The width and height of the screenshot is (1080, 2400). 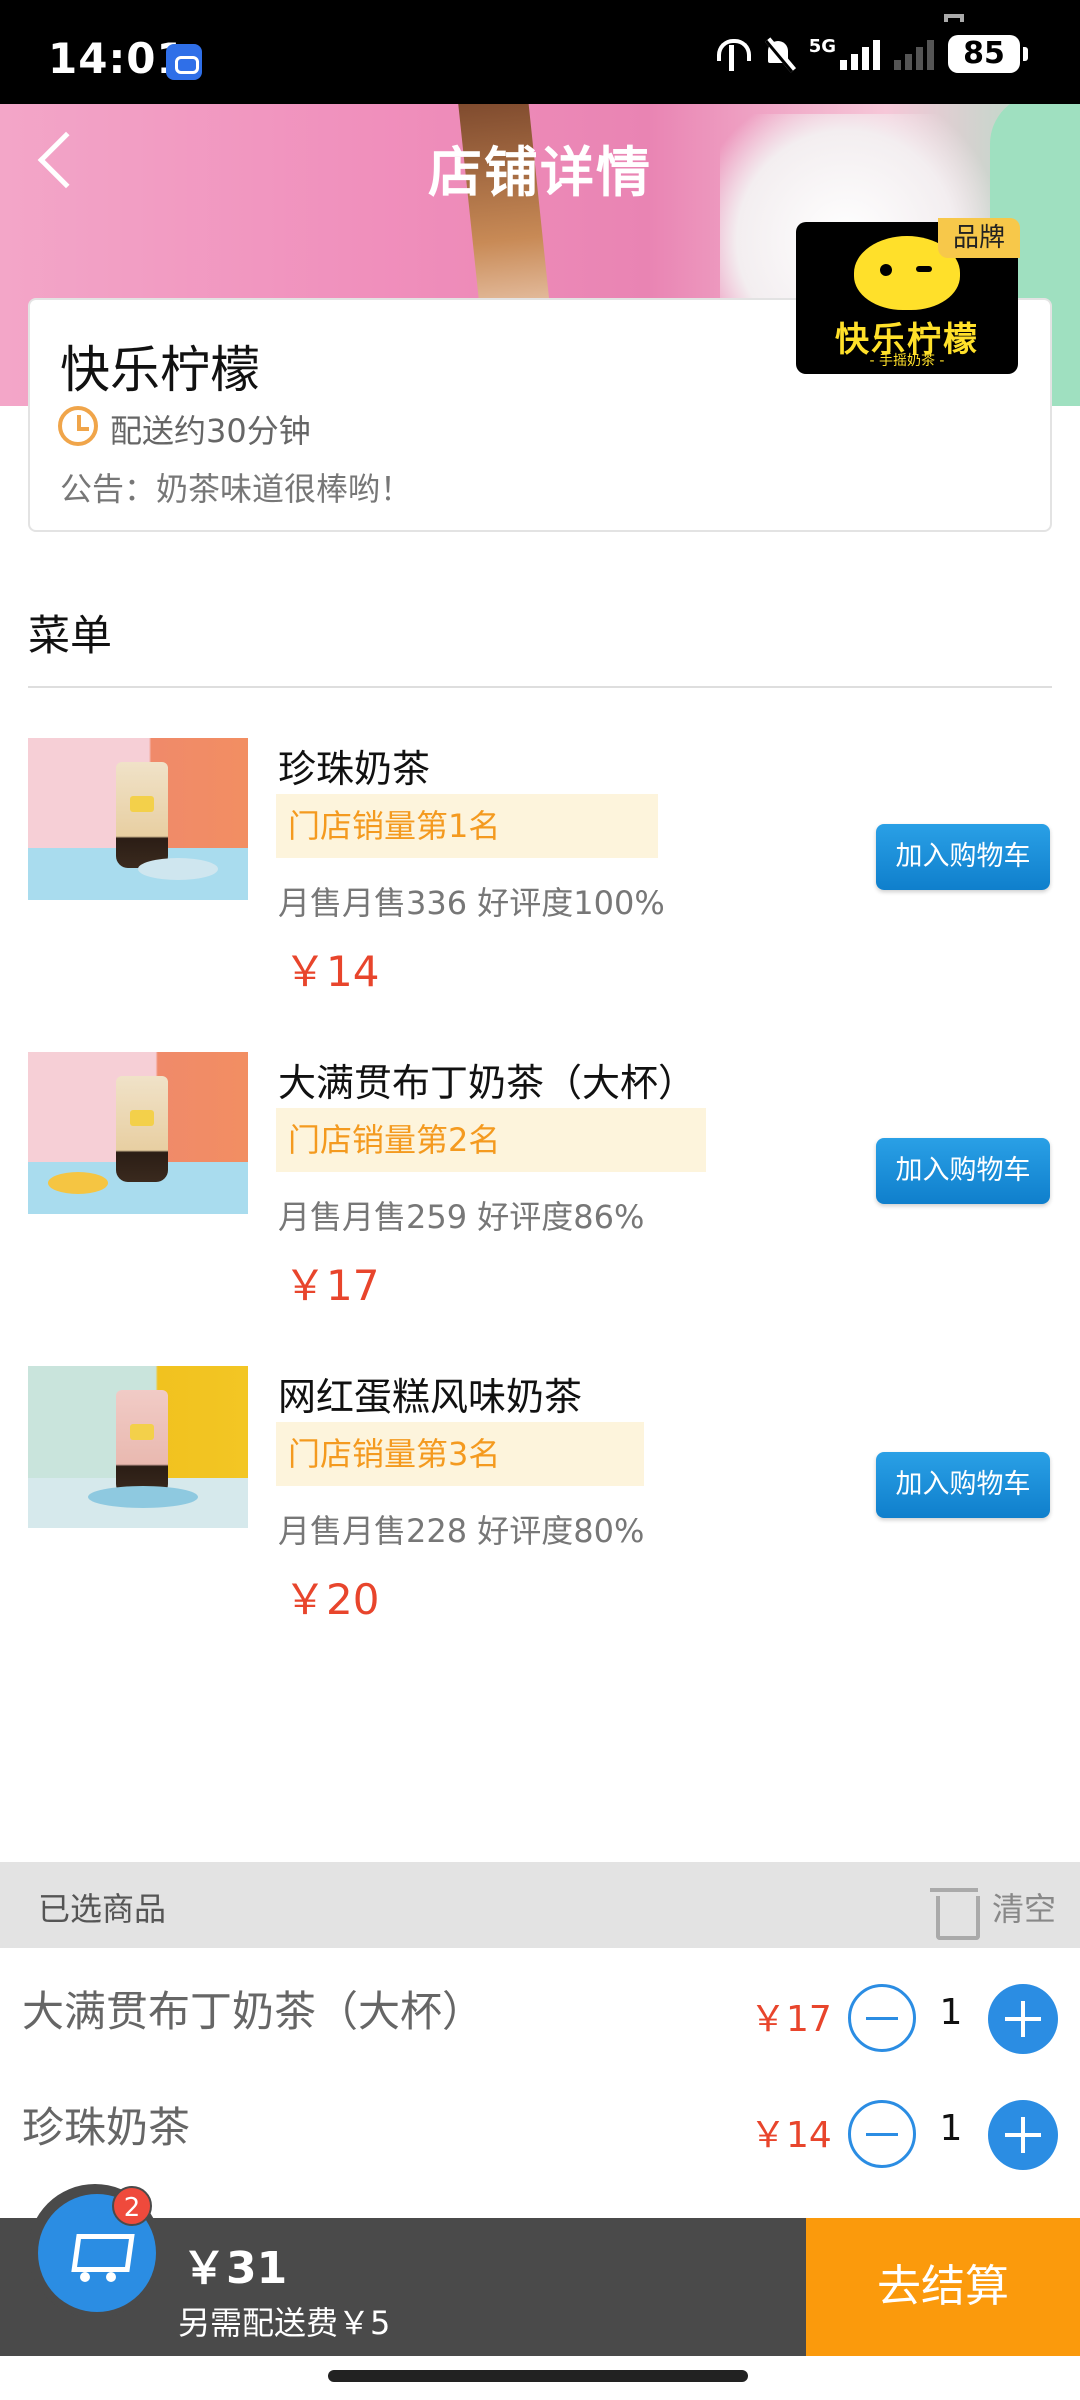 What do you see at coordinates (540, 1905) in the screenshot?
I see `selected-header: 已选商品 清空` at bounding box center [540, 1905].